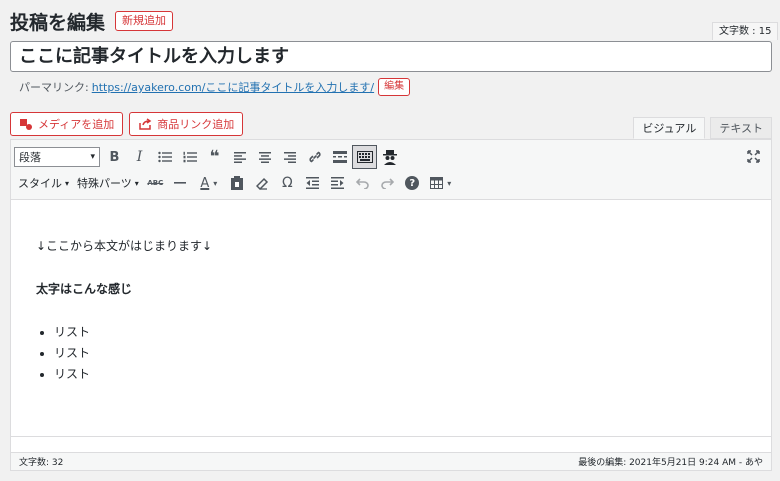 The width and height of the screenshot is (780, 481). I want to click on add-new-button: 新規追加, so click(144, 21).